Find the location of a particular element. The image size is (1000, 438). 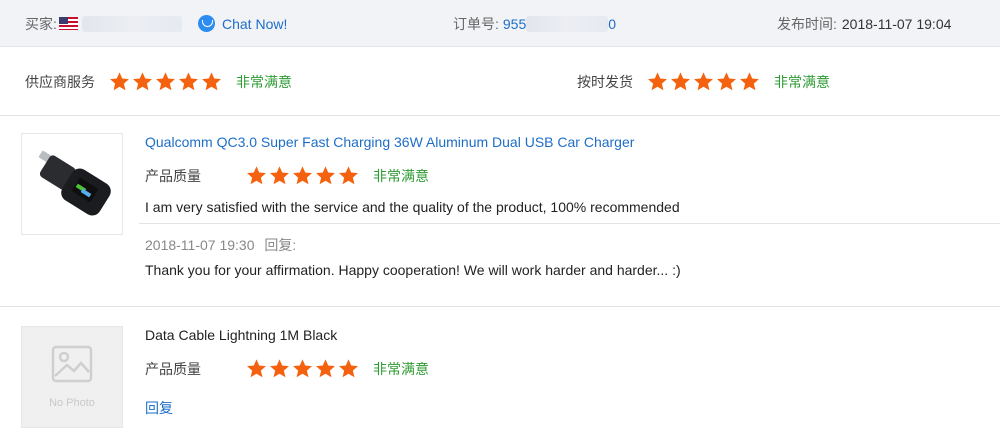

reply-link: 回复 is located at coordinates (159, 408).